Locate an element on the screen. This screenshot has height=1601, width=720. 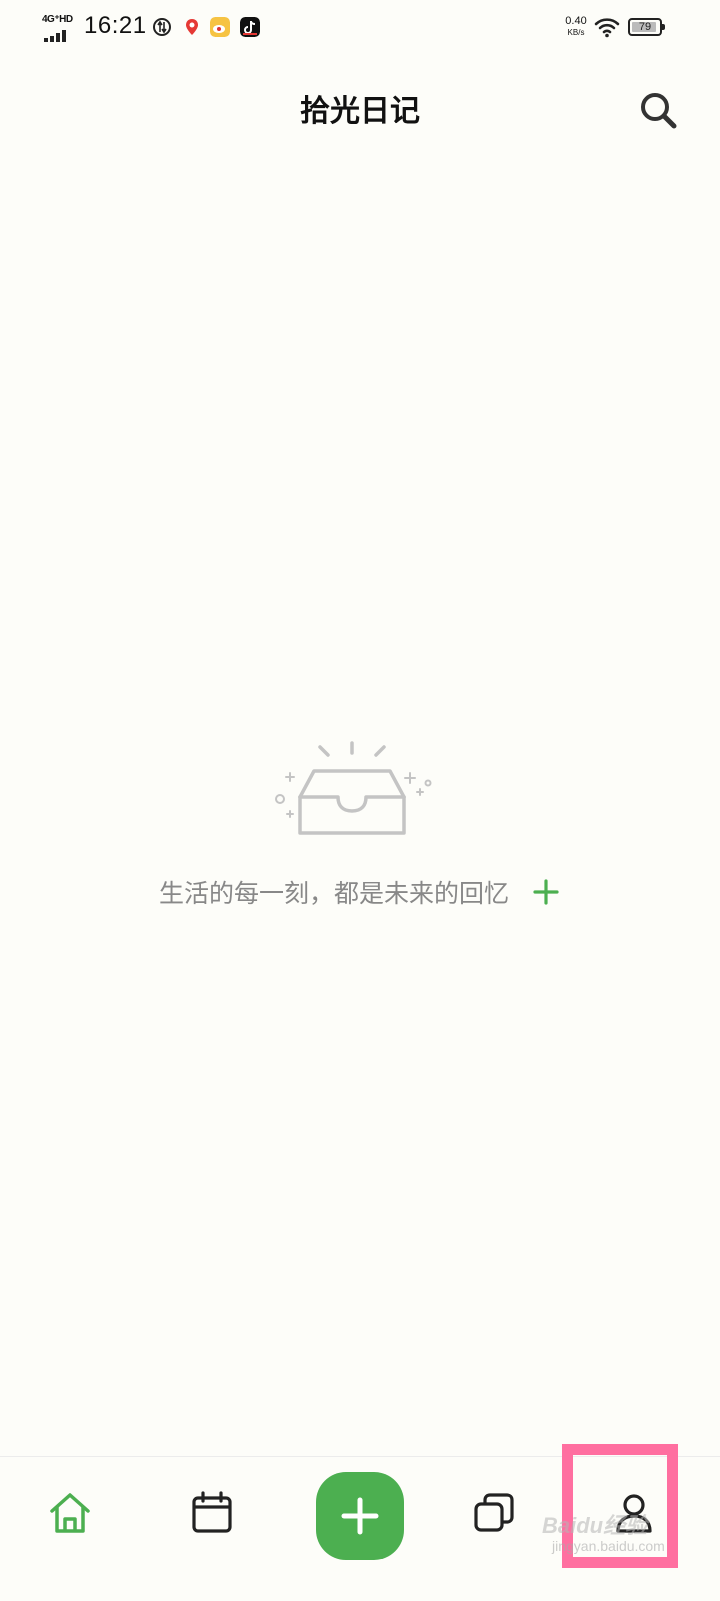
empty-state: 生活的每一刻，都是未来的回忆 is located at coordinates (360, 892).